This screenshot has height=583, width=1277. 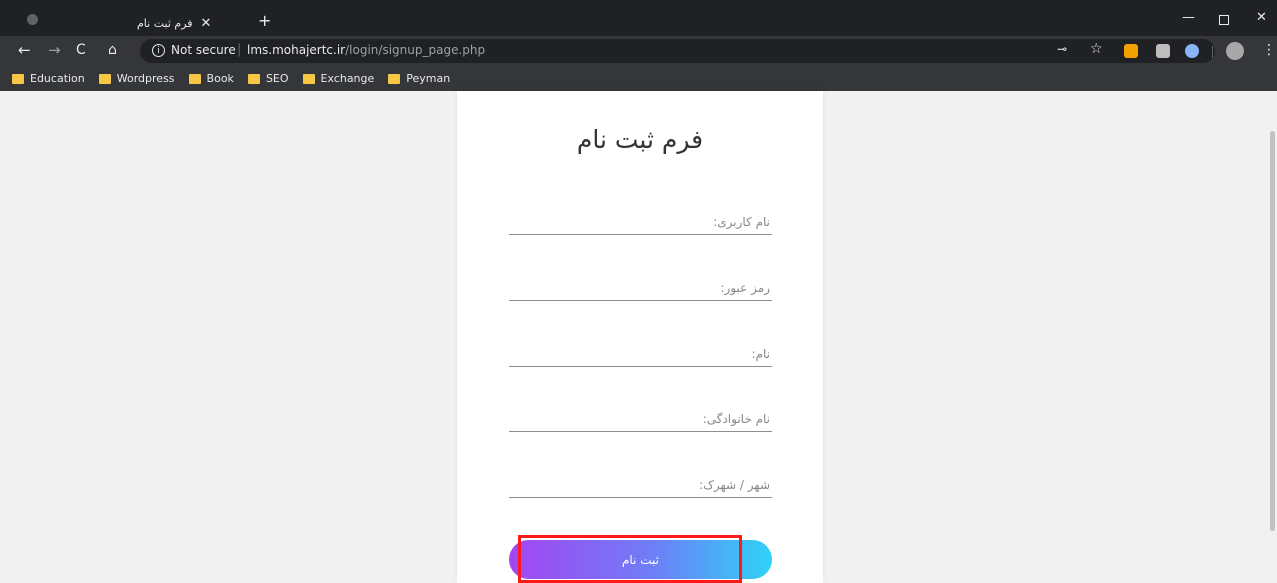 I want to click on extension-camera-icon, so click(x=1163, y=51).